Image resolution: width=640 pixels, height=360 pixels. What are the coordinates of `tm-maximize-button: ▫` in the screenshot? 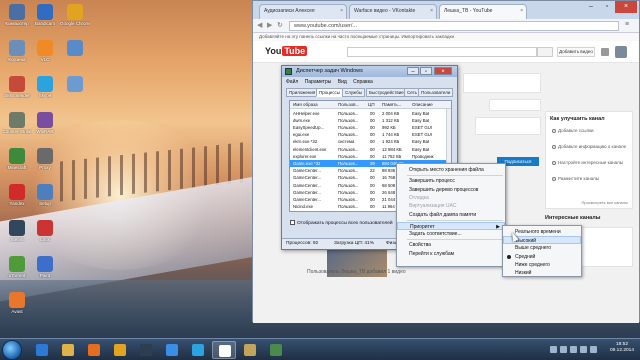 It's located at (426, 71).